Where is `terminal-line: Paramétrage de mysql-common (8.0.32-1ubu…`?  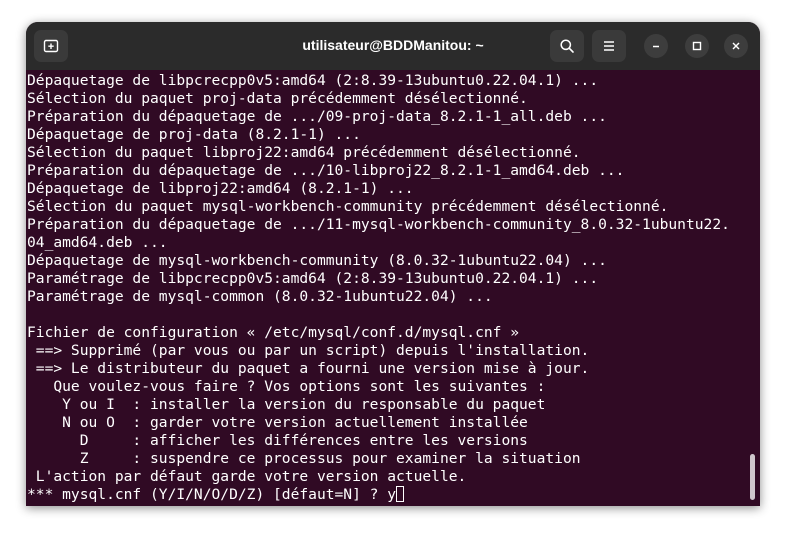
terminal-line: Paramétrage de mysql-common (8.0.32-1ubu… is located at coordinates (260, 296).